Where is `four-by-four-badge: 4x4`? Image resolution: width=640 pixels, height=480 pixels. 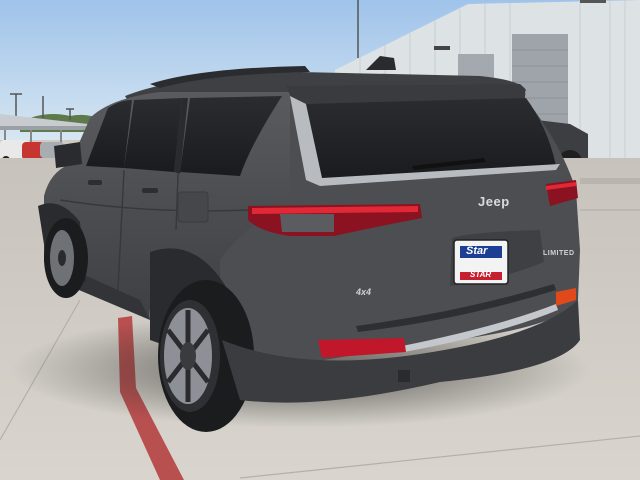 four-by-four-badge: 4x4 is located at coordinates (364, 292).